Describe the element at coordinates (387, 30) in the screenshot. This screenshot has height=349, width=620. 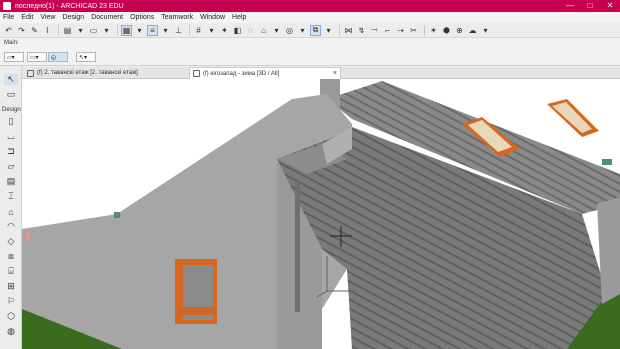
I see `fillet-icon: ⌐` at that location.